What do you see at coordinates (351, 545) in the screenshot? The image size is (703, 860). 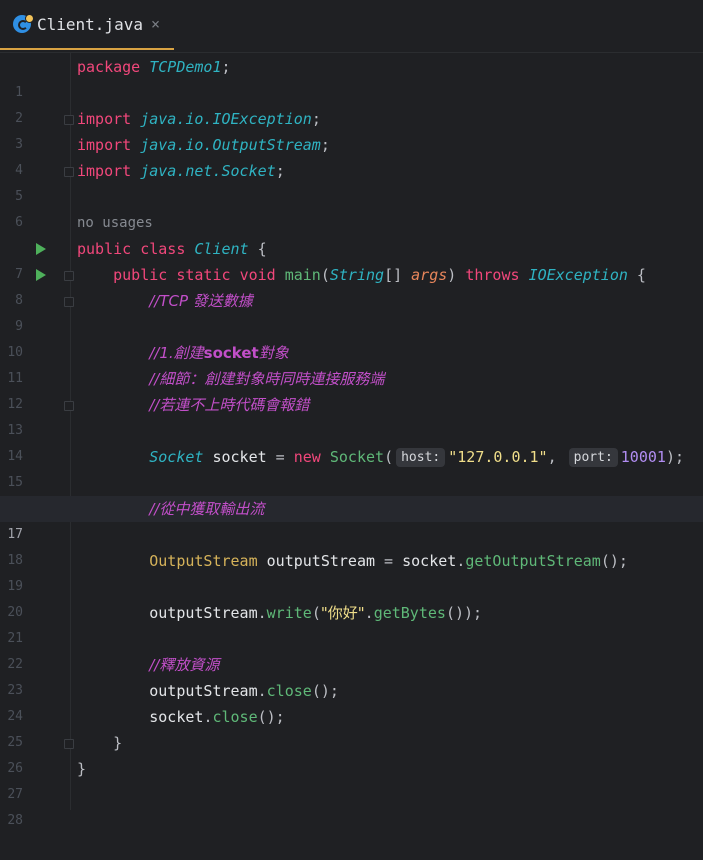 I see `code-line: 18` at bounding box center [351, 545].